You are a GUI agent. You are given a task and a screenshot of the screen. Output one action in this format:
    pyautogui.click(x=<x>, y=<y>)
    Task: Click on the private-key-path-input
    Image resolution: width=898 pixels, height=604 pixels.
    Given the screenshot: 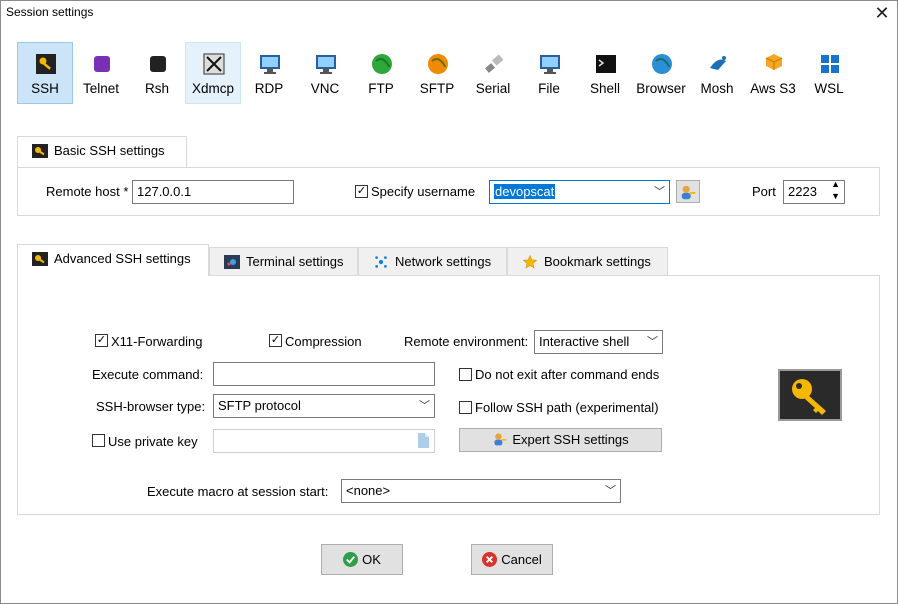 What is the action you would take?
    pyautogui.click(x=324, y=441)
    